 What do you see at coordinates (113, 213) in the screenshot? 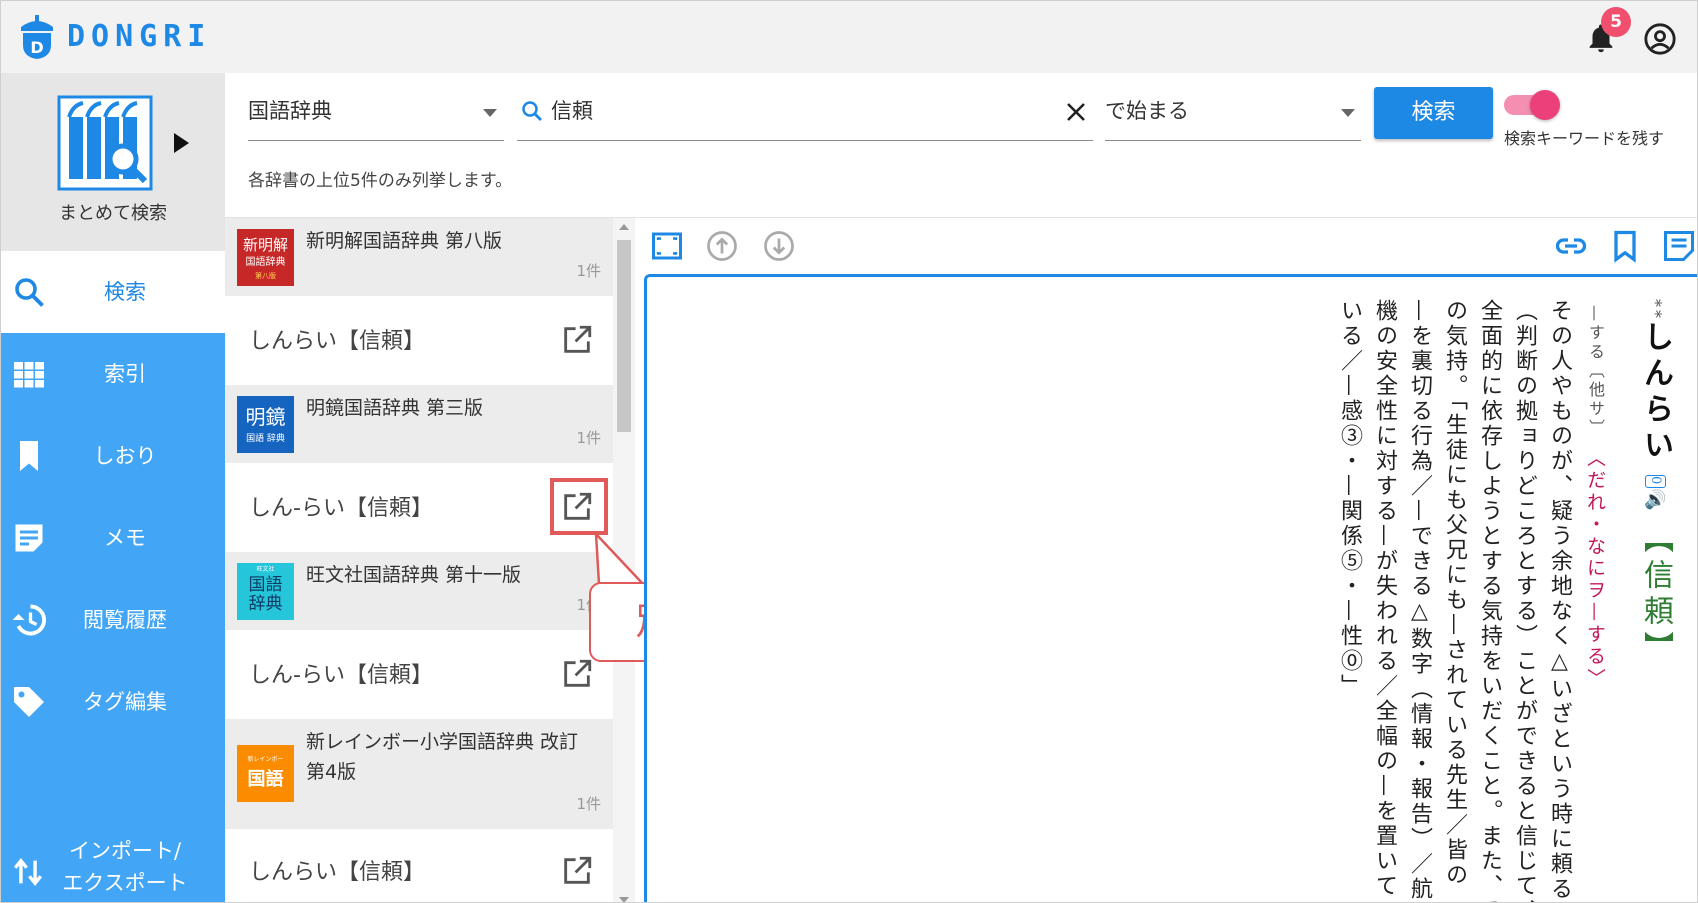
I see `batch-search-label: まとめて検索` at bounding box center [113, 213].